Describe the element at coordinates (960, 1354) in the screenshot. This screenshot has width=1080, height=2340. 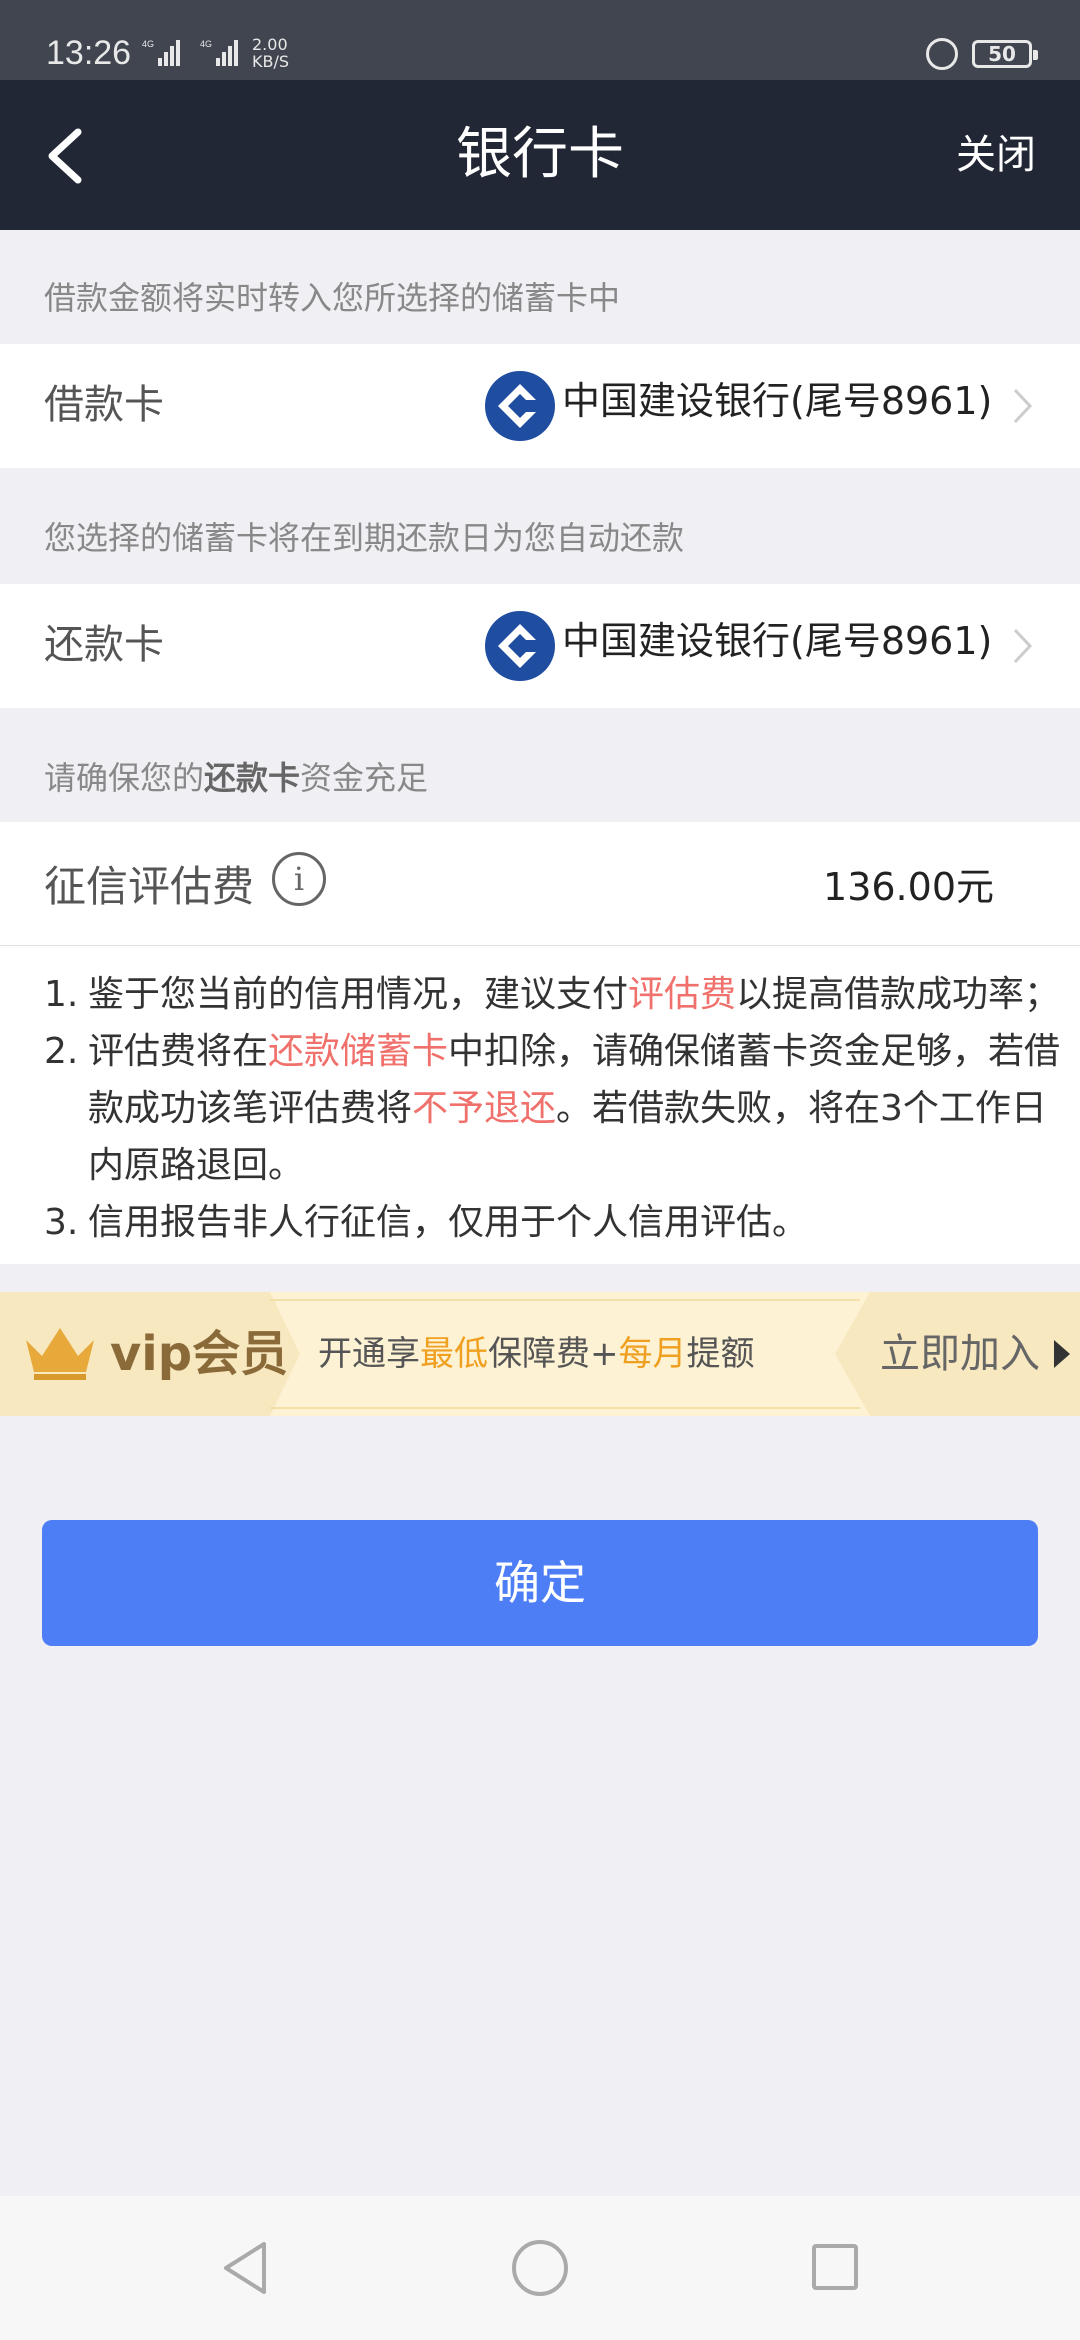
I see `vip-join-button: 立即加入` at that location.